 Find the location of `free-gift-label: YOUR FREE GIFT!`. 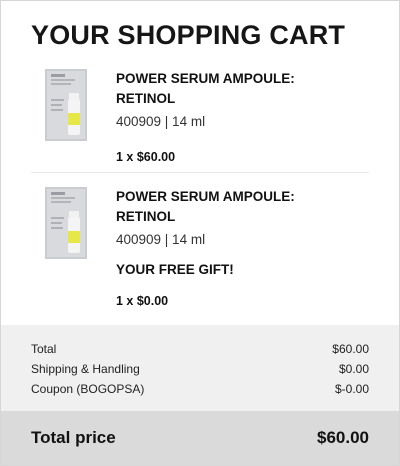

free-gift-label: YOUR FREE GIFT! is located at coordinates (175, 269).